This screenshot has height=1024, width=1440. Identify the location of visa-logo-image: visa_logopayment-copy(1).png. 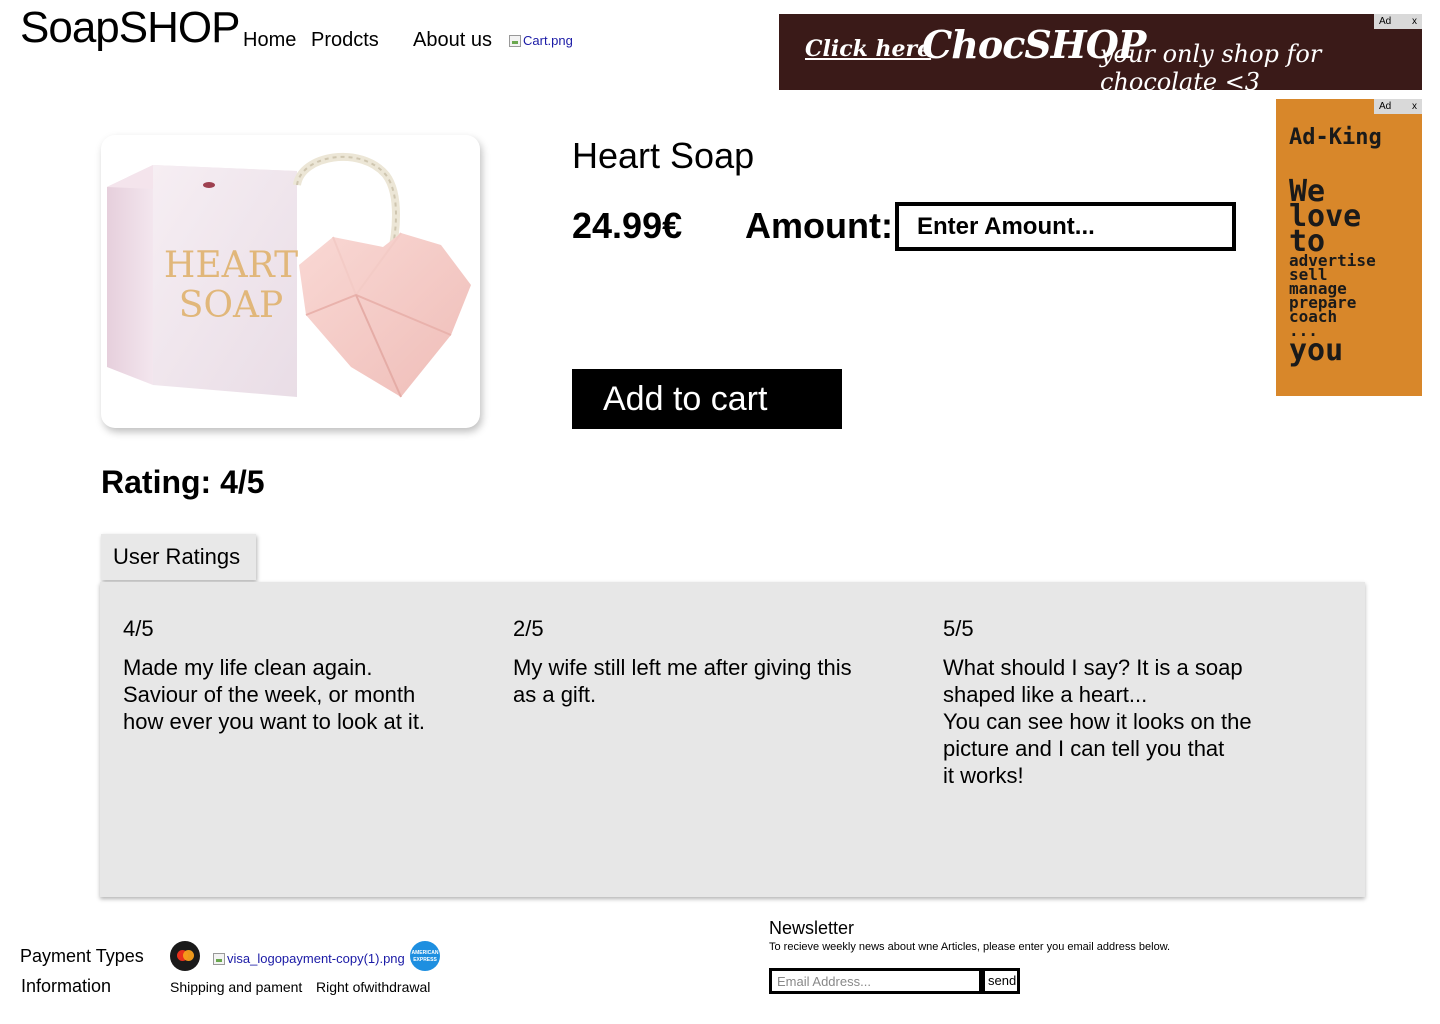
(309, 958).